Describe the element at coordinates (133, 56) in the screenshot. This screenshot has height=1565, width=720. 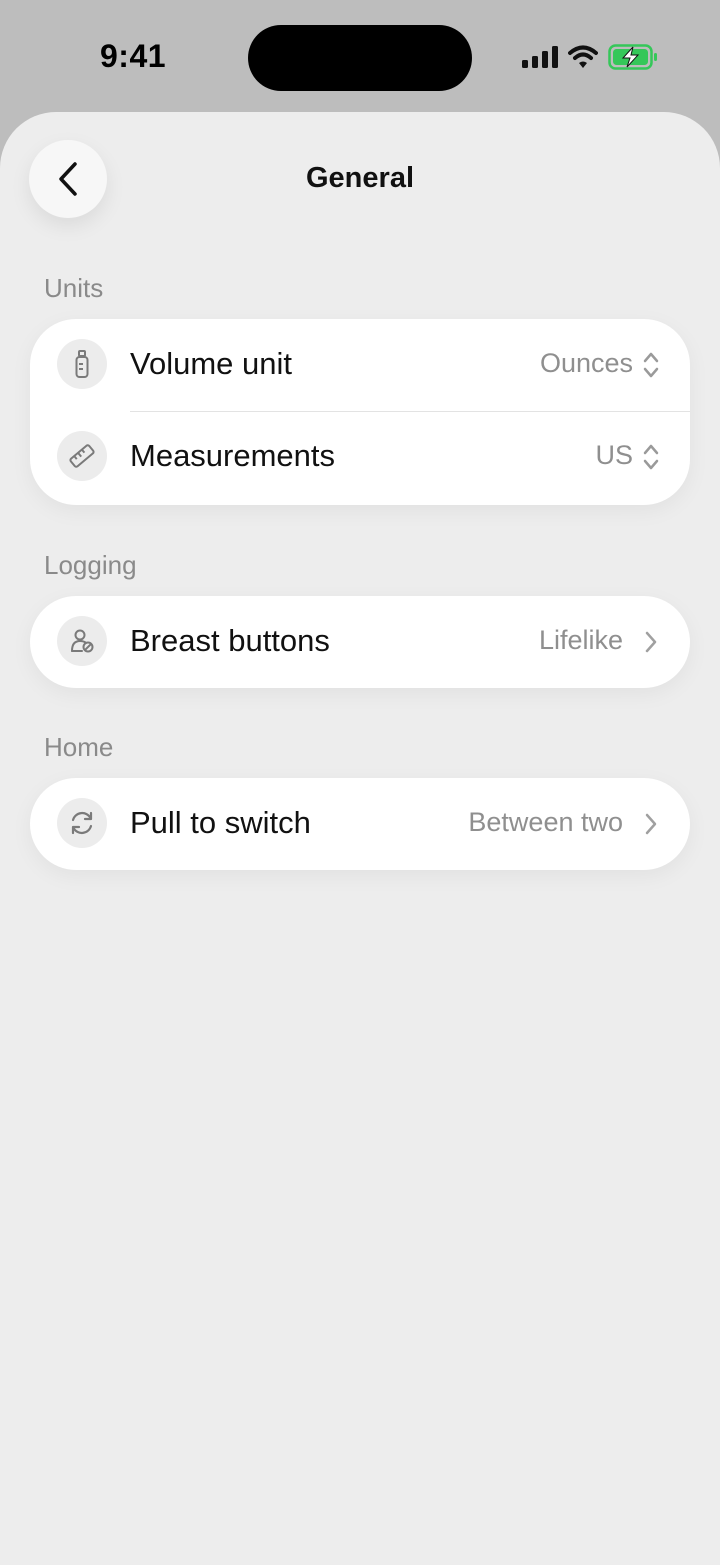
I see `status-time: 9:41` at that location.